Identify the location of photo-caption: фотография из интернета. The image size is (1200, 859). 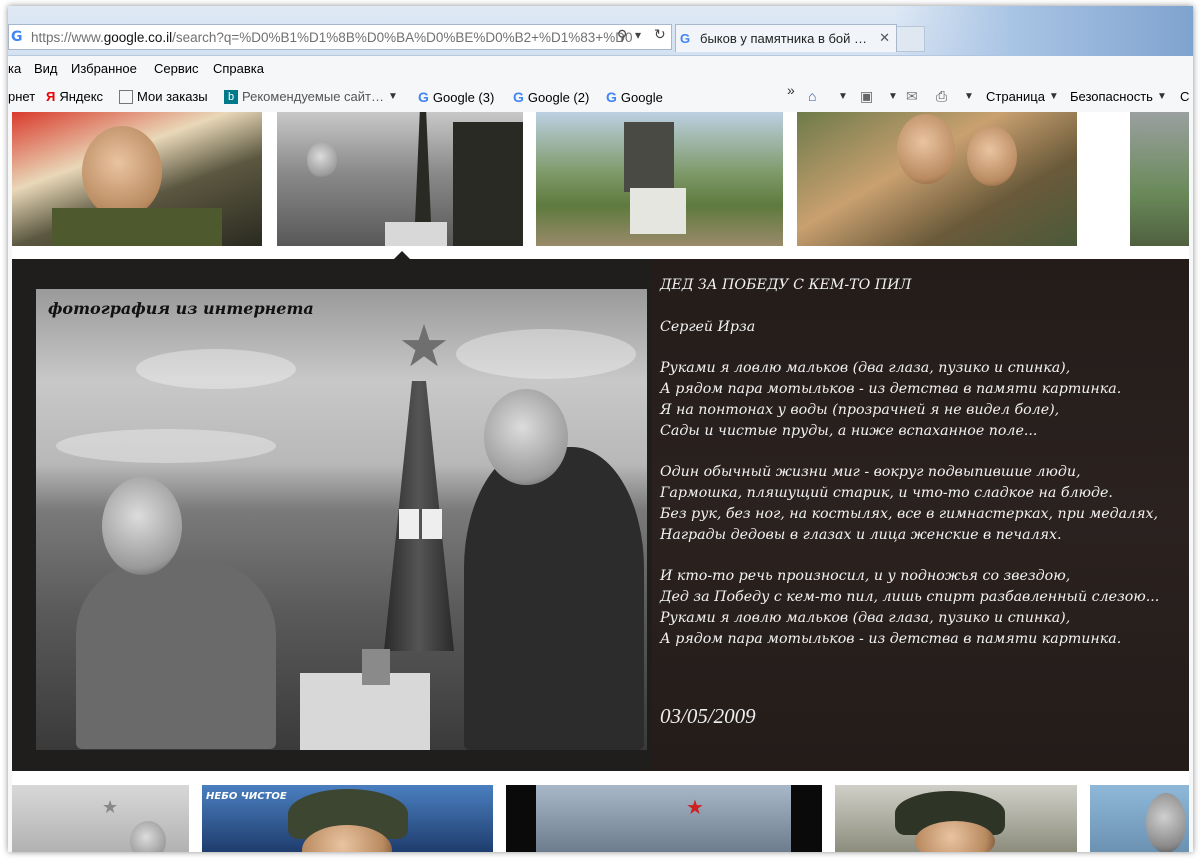
(181, 308).